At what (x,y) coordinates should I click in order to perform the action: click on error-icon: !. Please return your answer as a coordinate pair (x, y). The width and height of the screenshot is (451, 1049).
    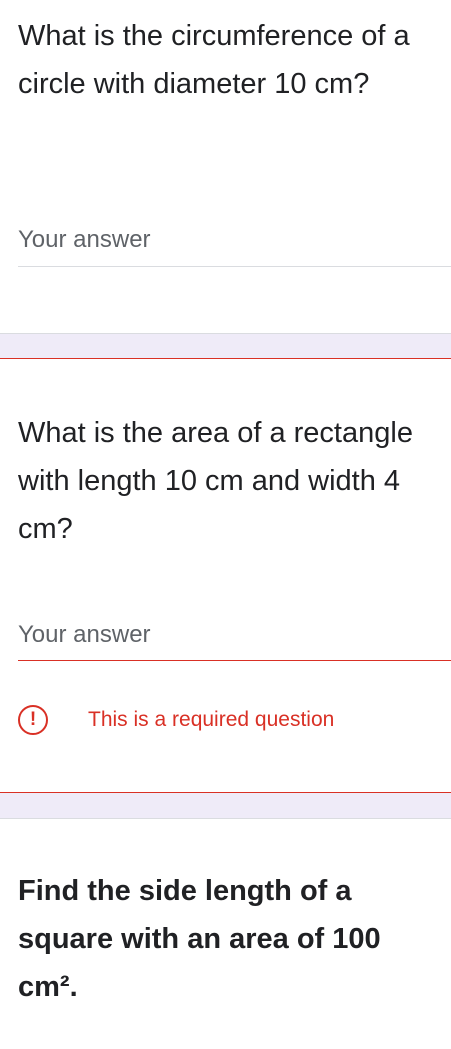
    Looking at the image, I should click on (33, 720).